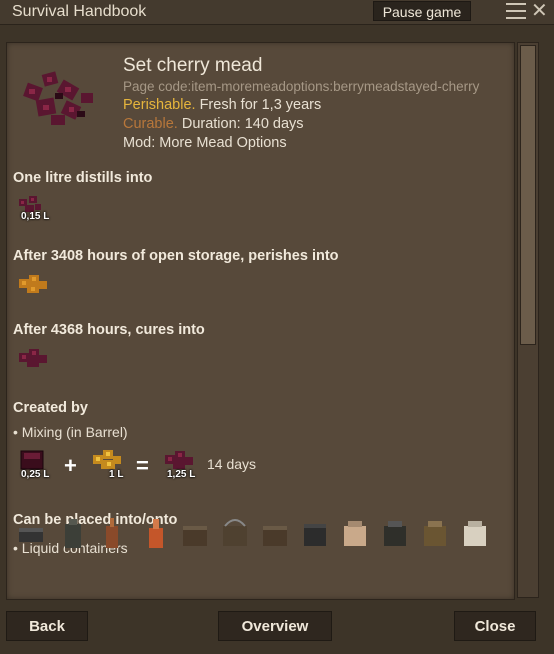 This screenshot has height=654, width=554. Describe the element at coordinates (422, 11) in the screenshot. I see `pause-game-button: Pause game` at that location.